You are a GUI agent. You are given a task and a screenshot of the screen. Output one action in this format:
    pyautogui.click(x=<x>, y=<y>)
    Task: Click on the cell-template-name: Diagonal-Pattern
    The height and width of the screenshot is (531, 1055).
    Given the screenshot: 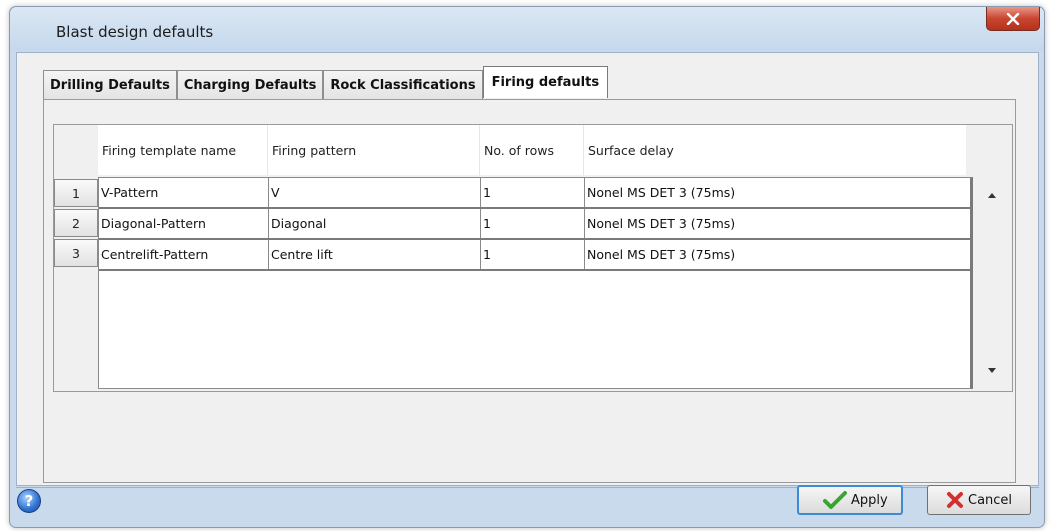 What is the action you would take?
    pyautogui.click(x=184, y=223)
    